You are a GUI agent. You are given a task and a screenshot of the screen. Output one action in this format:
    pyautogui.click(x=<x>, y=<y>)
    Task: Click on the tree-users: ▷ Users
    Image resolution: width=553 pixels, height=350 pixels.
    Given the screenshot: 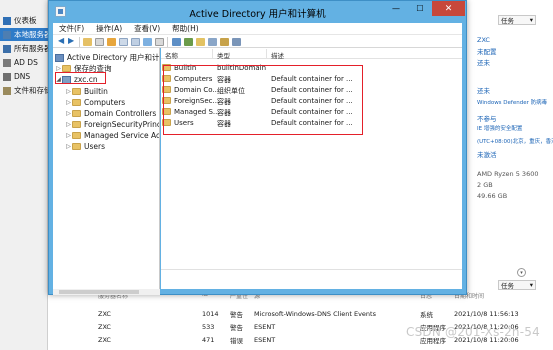 What is the action you would take?
    pyautogui.click(x=85, y=146)
    